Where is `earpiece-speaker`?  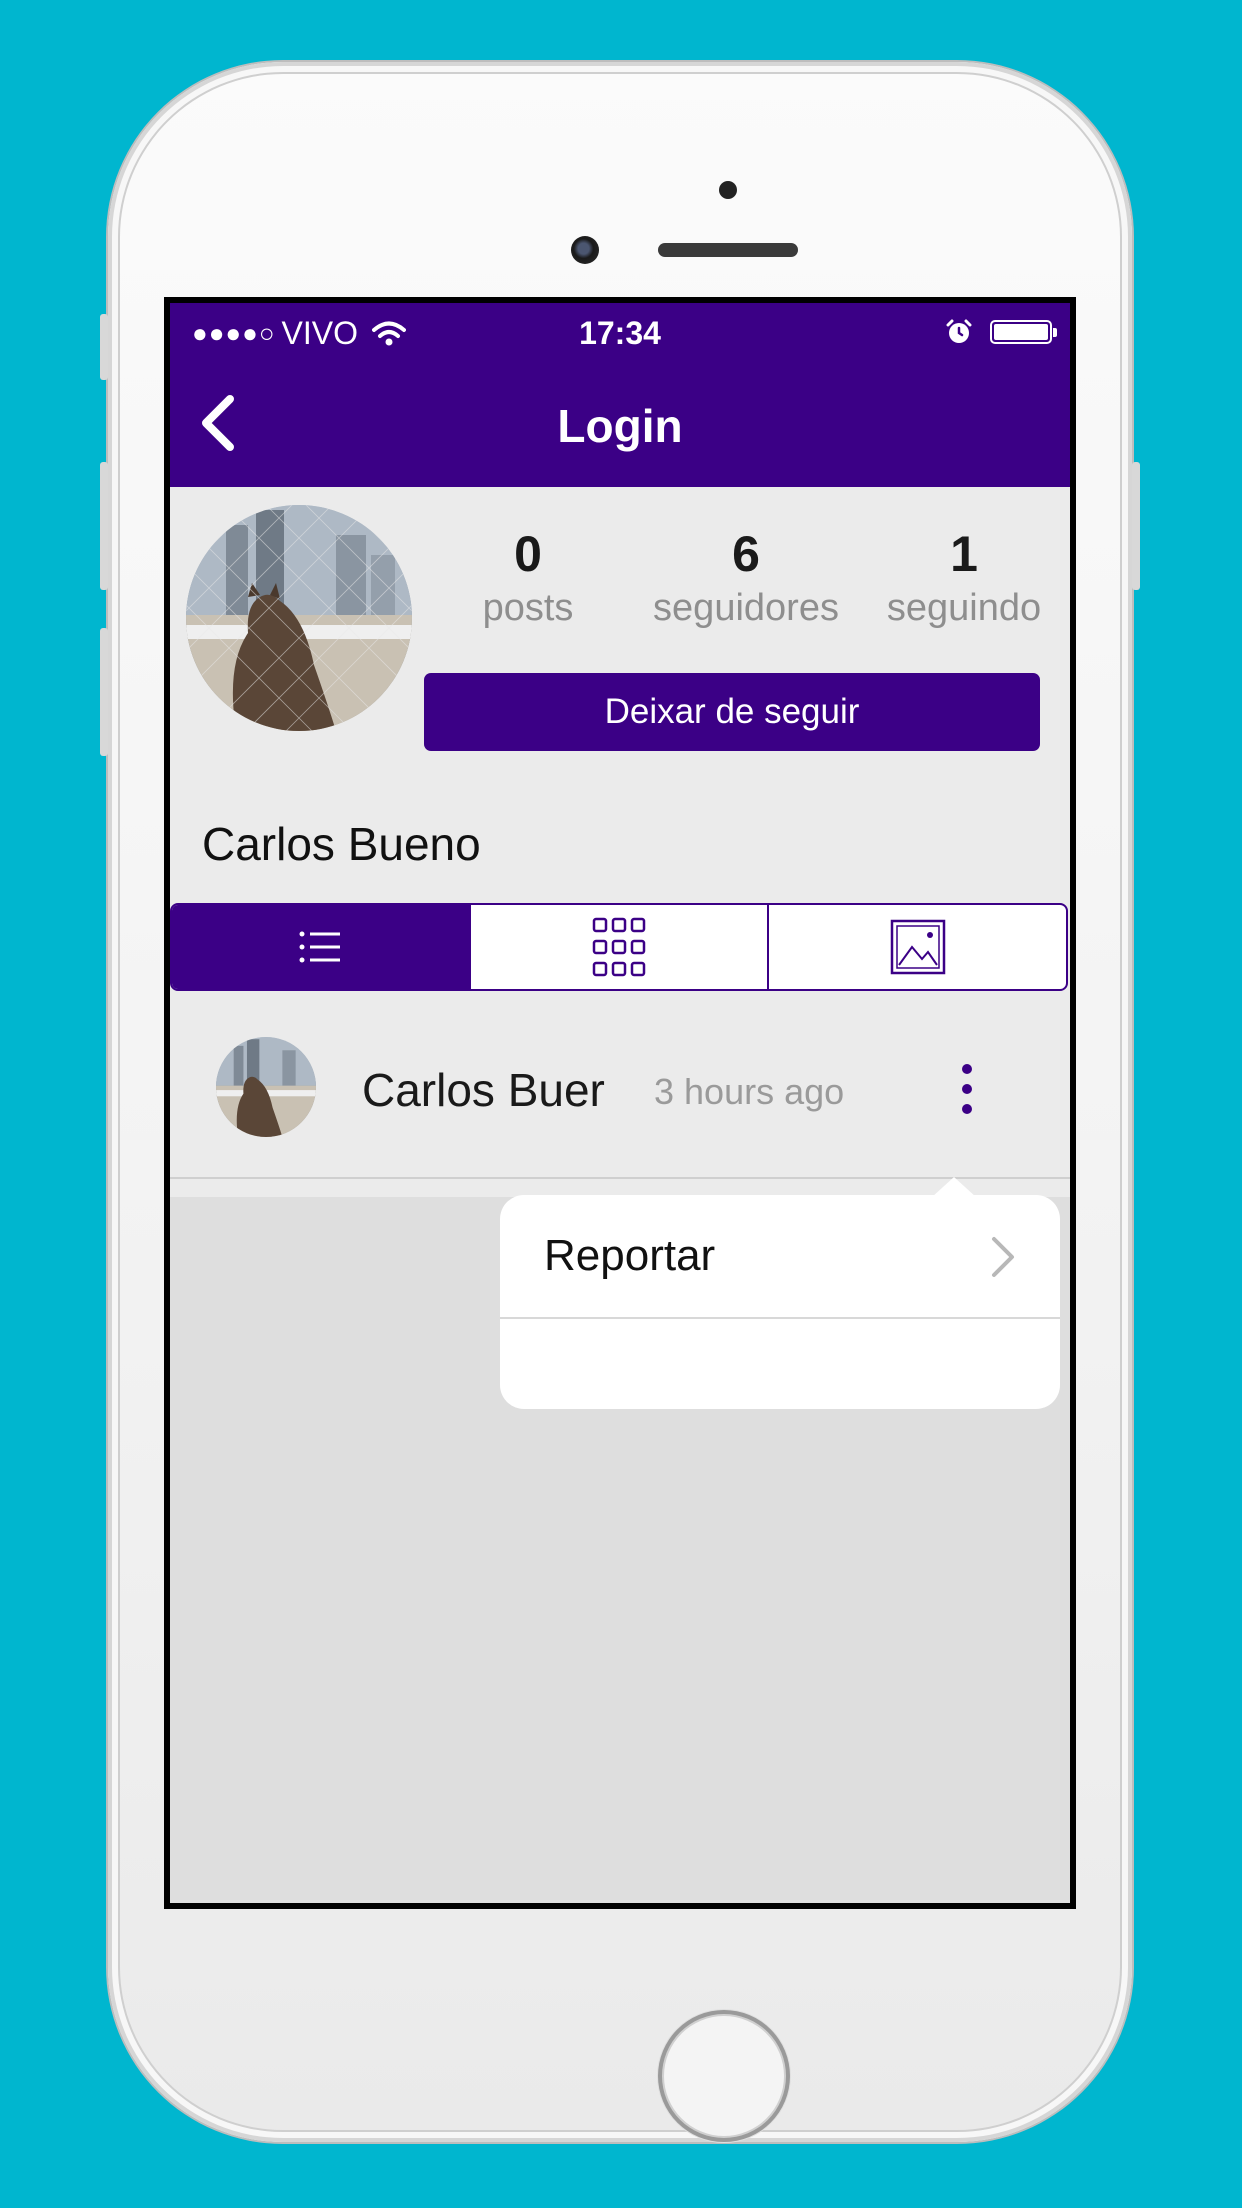
earpiece-speaker is located at coordinates (728, 250).